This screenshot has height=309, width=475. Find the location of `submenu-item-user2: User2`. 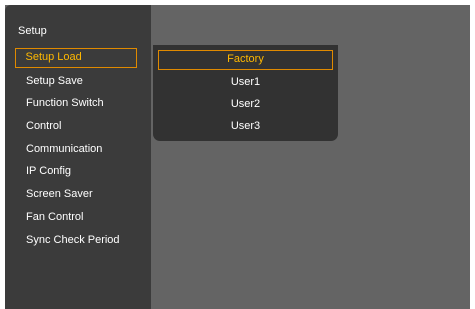

submenu-item-user2: User2 is located at coordinates (245, 104).